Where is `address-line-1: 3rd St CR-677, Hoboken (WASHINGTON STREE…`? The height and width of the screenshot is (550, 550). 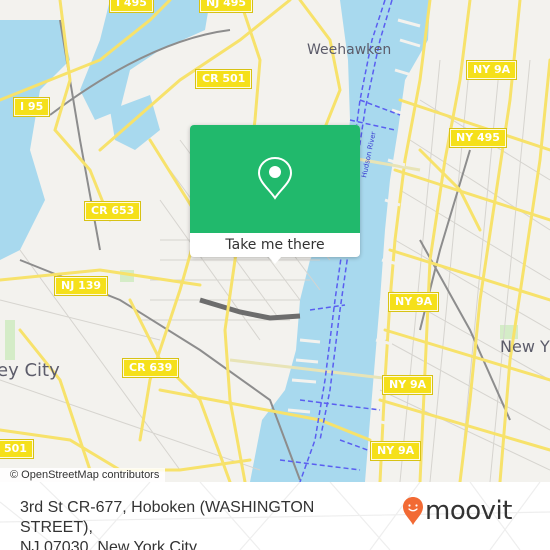
address-line-1: 3rd St CR-677, Hoboken (WASHINGTON STREE… is located at coordinates (167, 517).